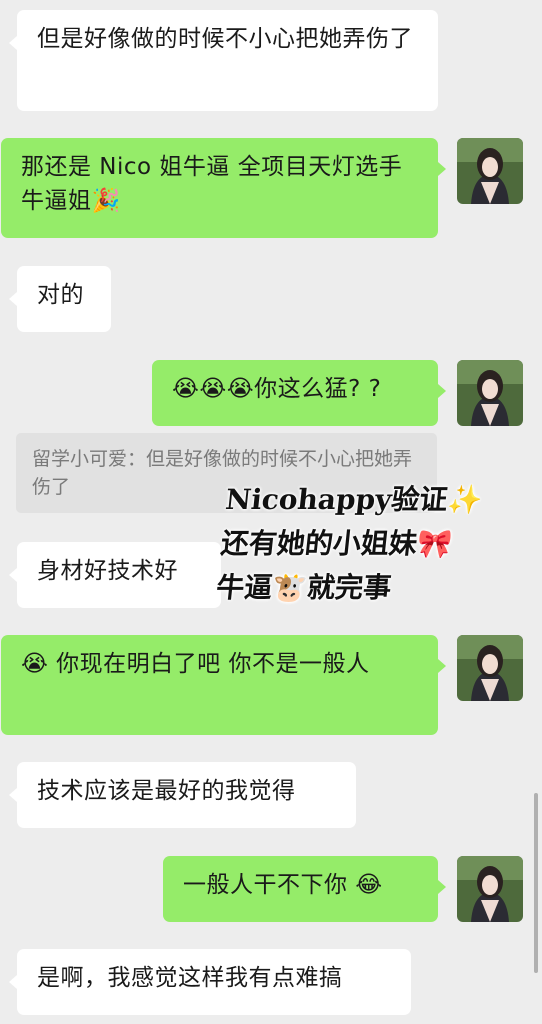 This screenshot has height=1024, width=542. I want to click on message-text: 对的, so click(60, 295).